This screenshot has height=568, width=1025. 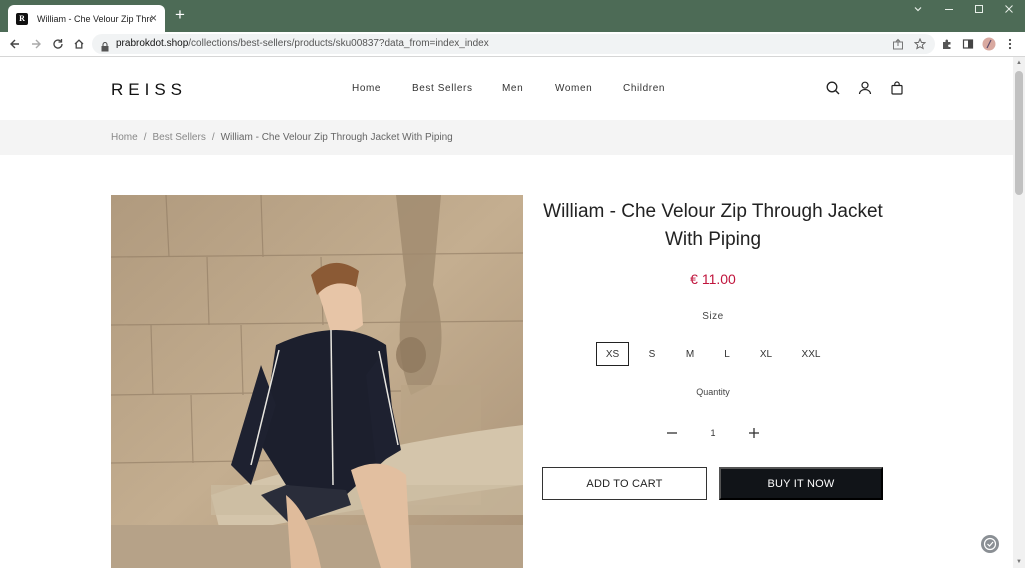 What do you see at coordinates (801, 483) in the screenshot?
I see `buy-now-button: BUY IT NOW` at bounding box center [801, 483].